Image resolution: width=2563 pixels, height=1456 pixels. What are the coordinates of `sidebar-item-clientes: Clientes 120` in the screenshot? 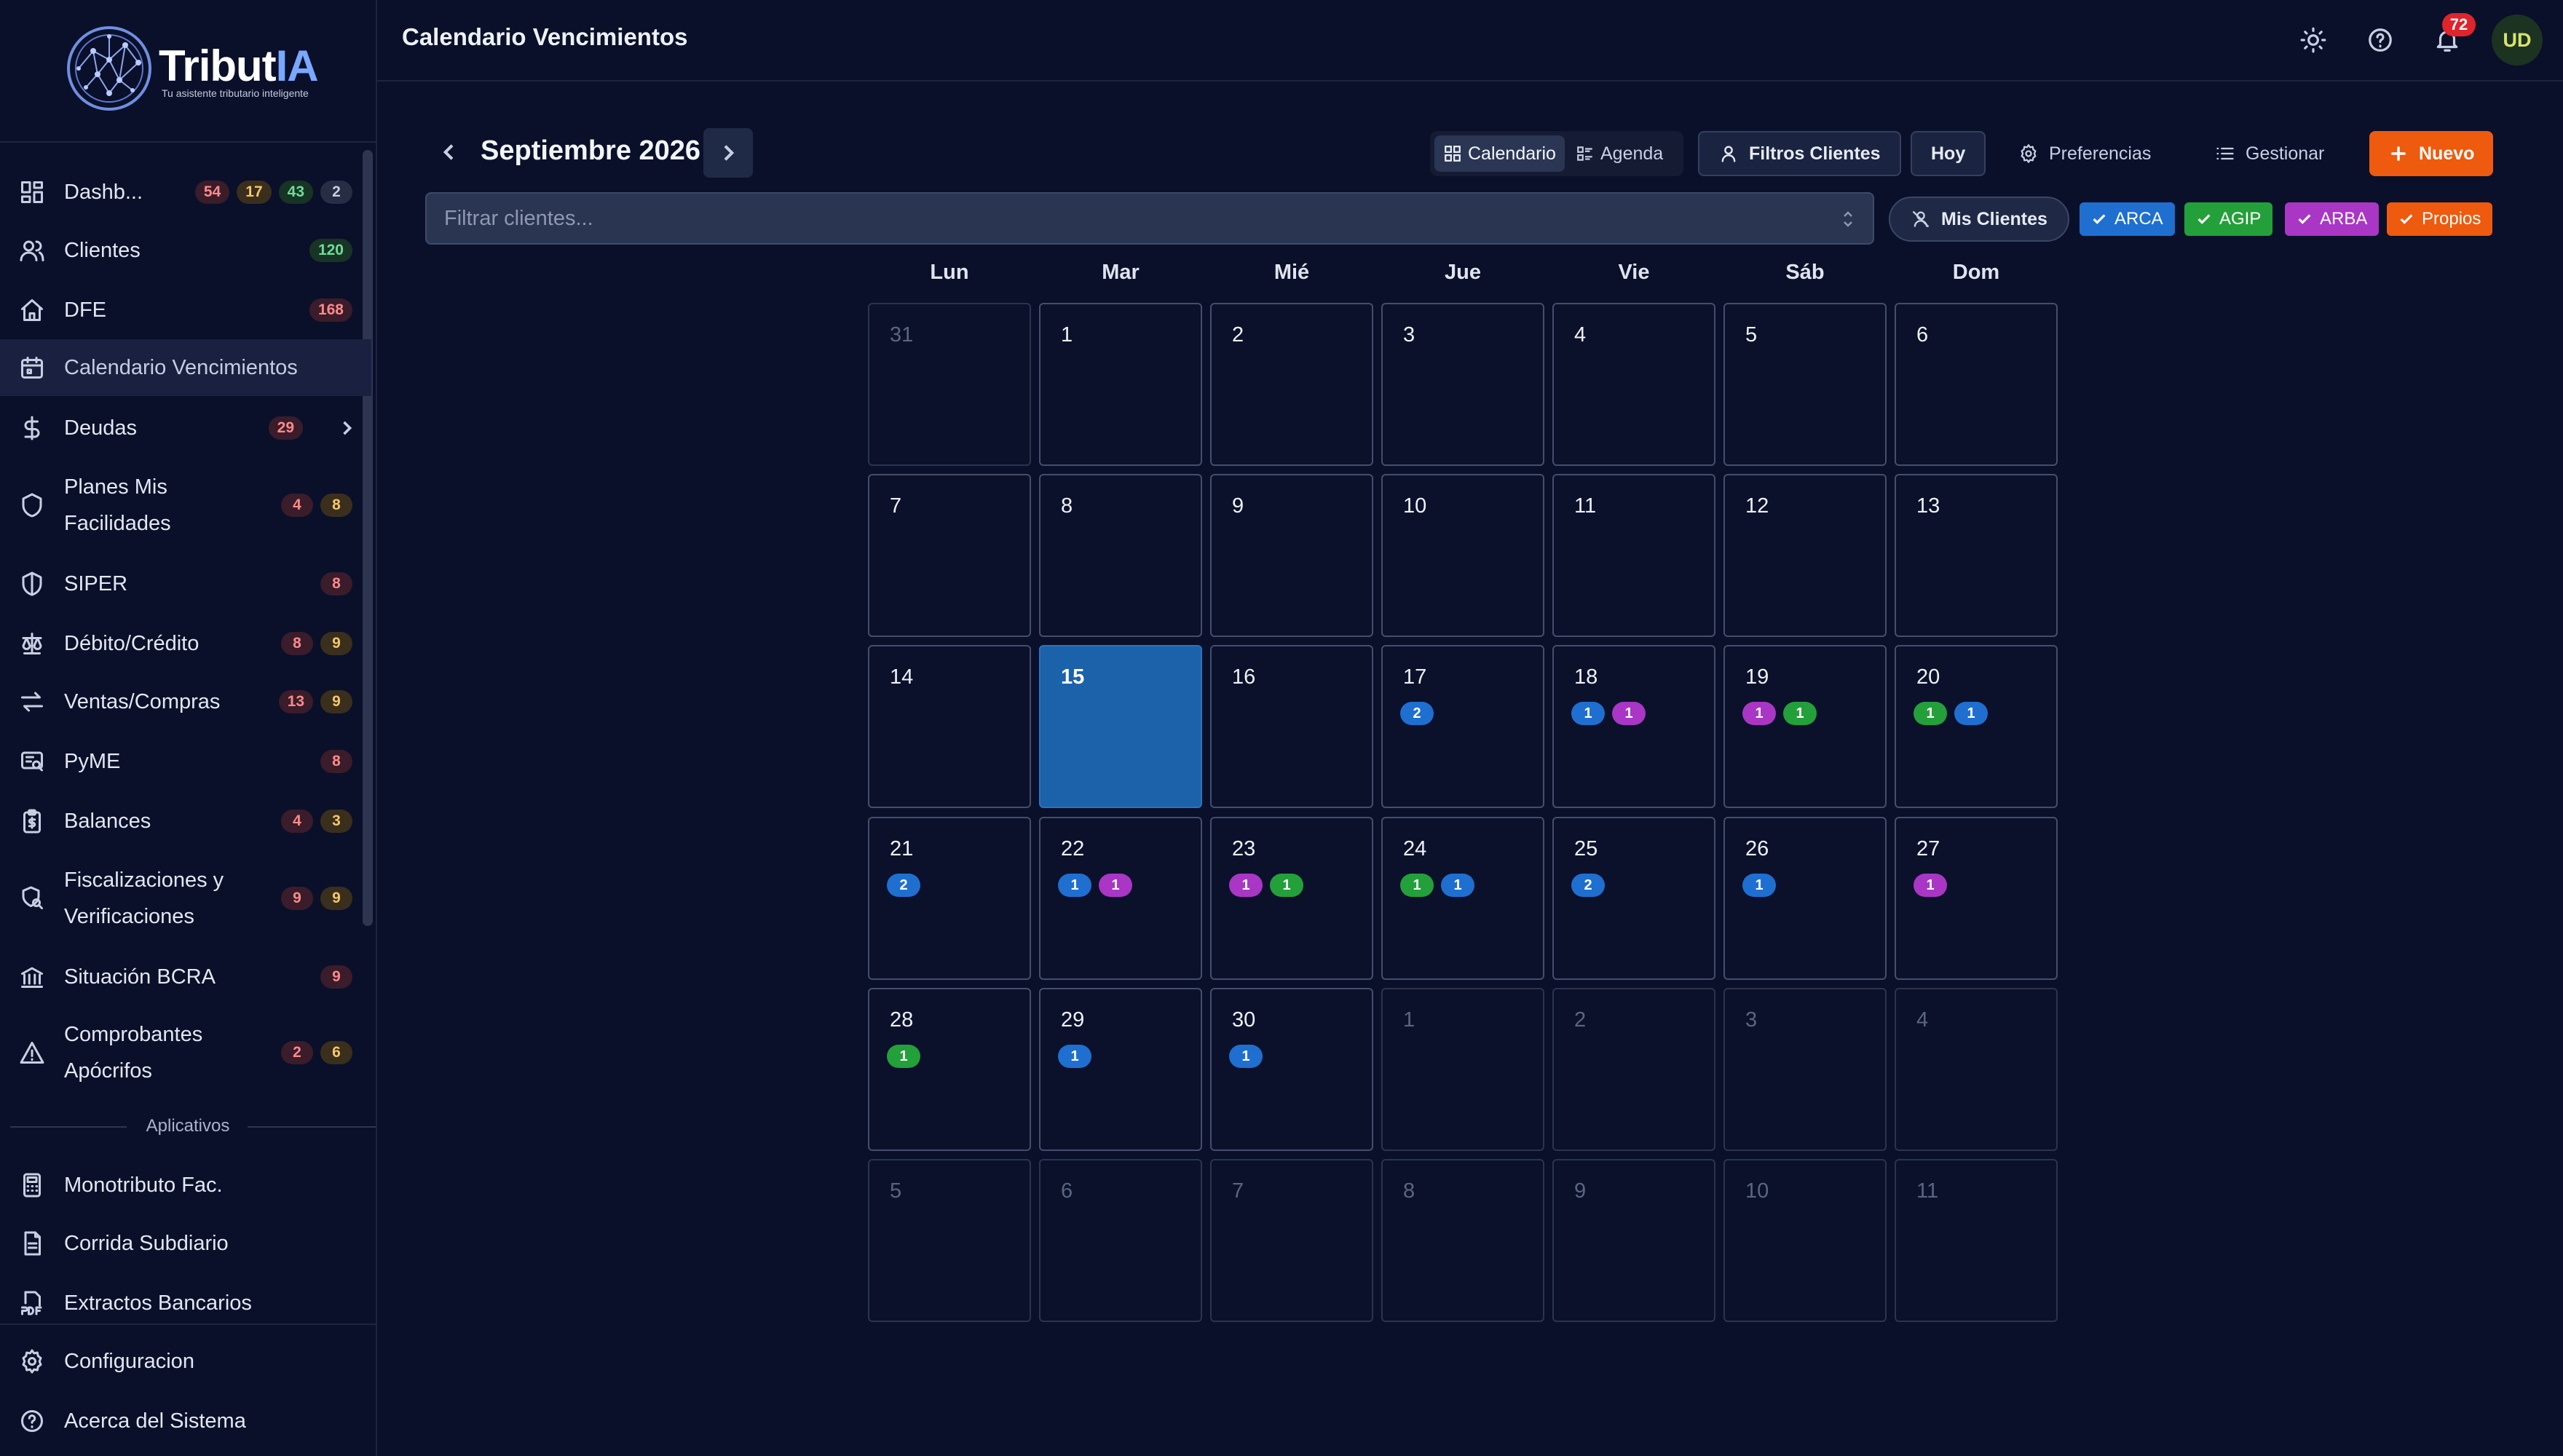 It's located at (185, 250).